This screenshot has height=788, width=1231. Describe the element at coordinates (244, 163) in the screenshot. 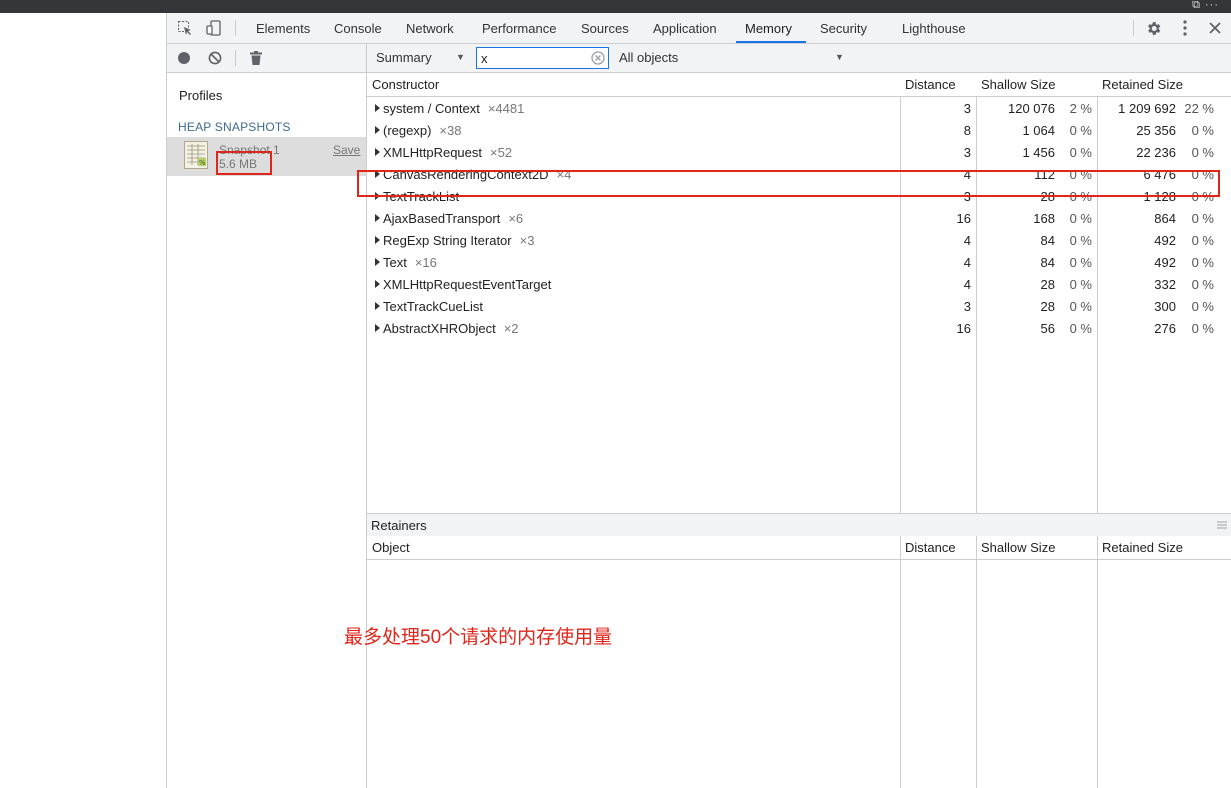

I see `highlight-box-snapshot-size` at that location.